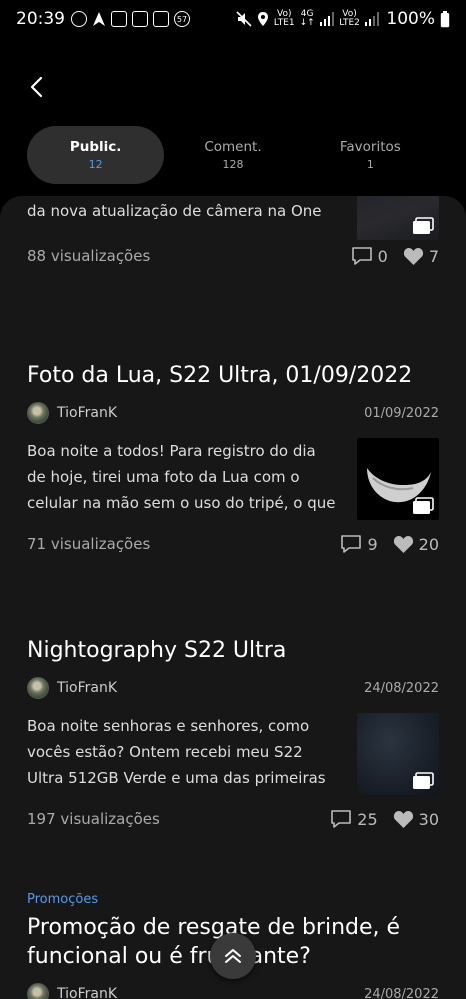 The width and height of the screenshot is (466, 999). What do you see at coordinates (161, 19) in the screenshot?
I see `news-icon` at bounding box center [161, 19].